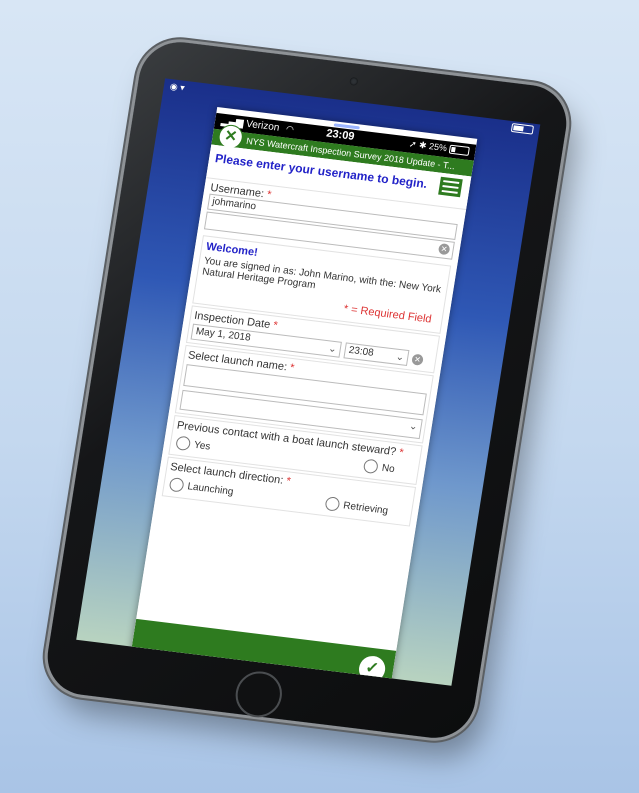 This screenshot has height=793, width=639. What do you see at coordinates (177, 87) in the screenshot?
I see `ipad-status-icons: ◉ ▾` at bounding box center [177, 87].